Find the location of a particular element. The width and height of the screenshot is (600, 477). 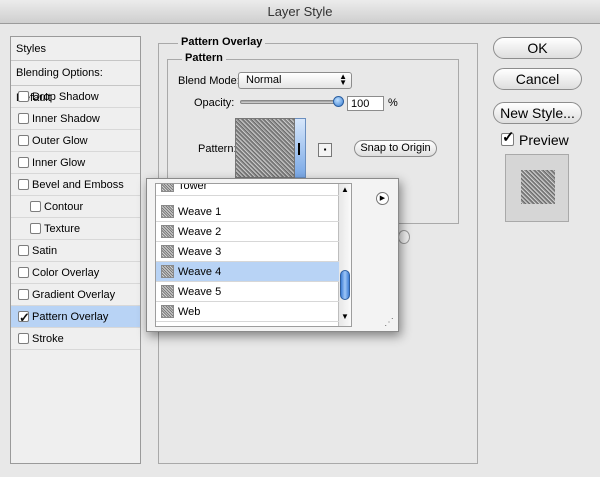

style-item-gradient-overlay: Gradient Overlay is located at coordinates (75, 295).